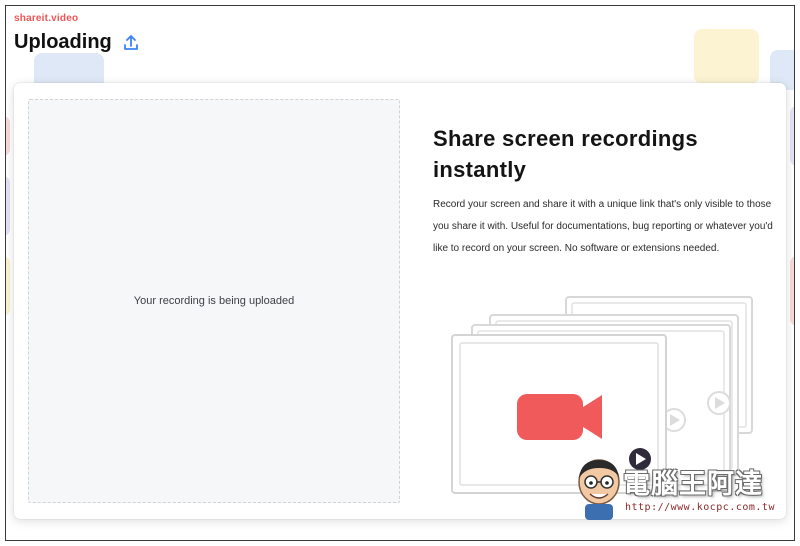 The image size is (800, 546). What do you see at coordinates (565, 154) in the screenshot?
I see `headline: Share screen recordings instantly` at bounding box center [565, 154].